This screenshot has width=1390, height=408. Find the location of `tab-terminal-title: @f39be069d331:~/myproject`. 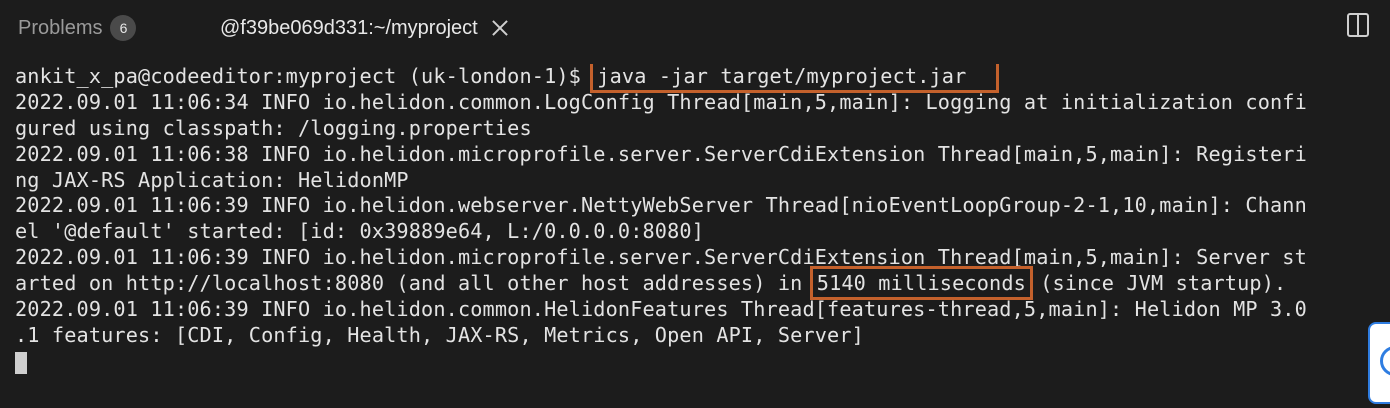

tab-terminal-title: @f39be069d331:~/myproject is located at coordinates (349, 27).